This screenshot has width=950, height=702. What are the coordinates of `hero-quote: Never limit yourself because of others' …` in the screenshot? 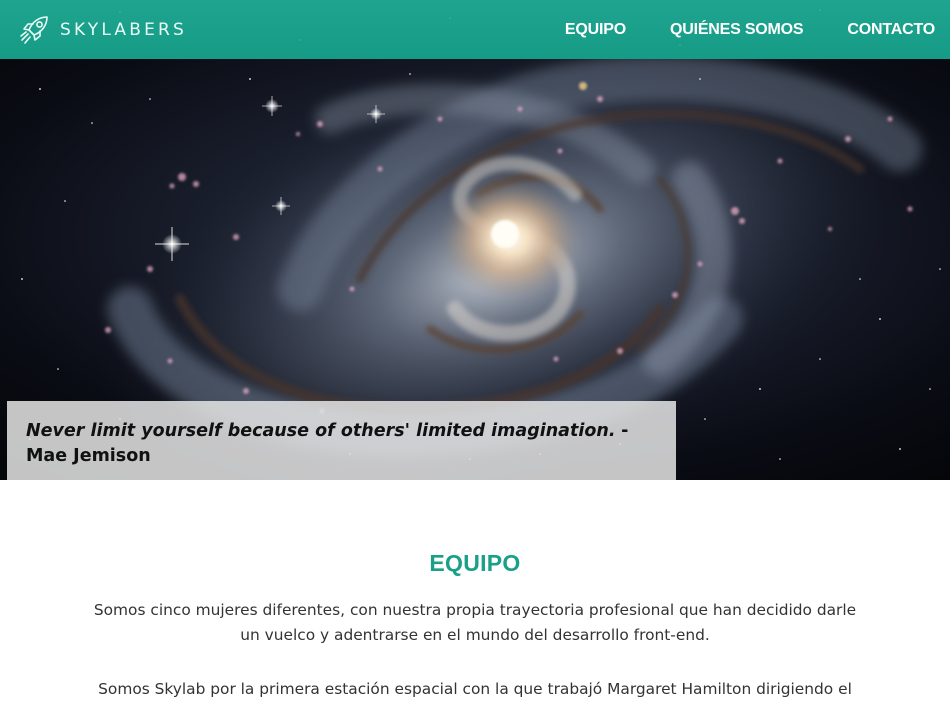 It's located at (341, 444).